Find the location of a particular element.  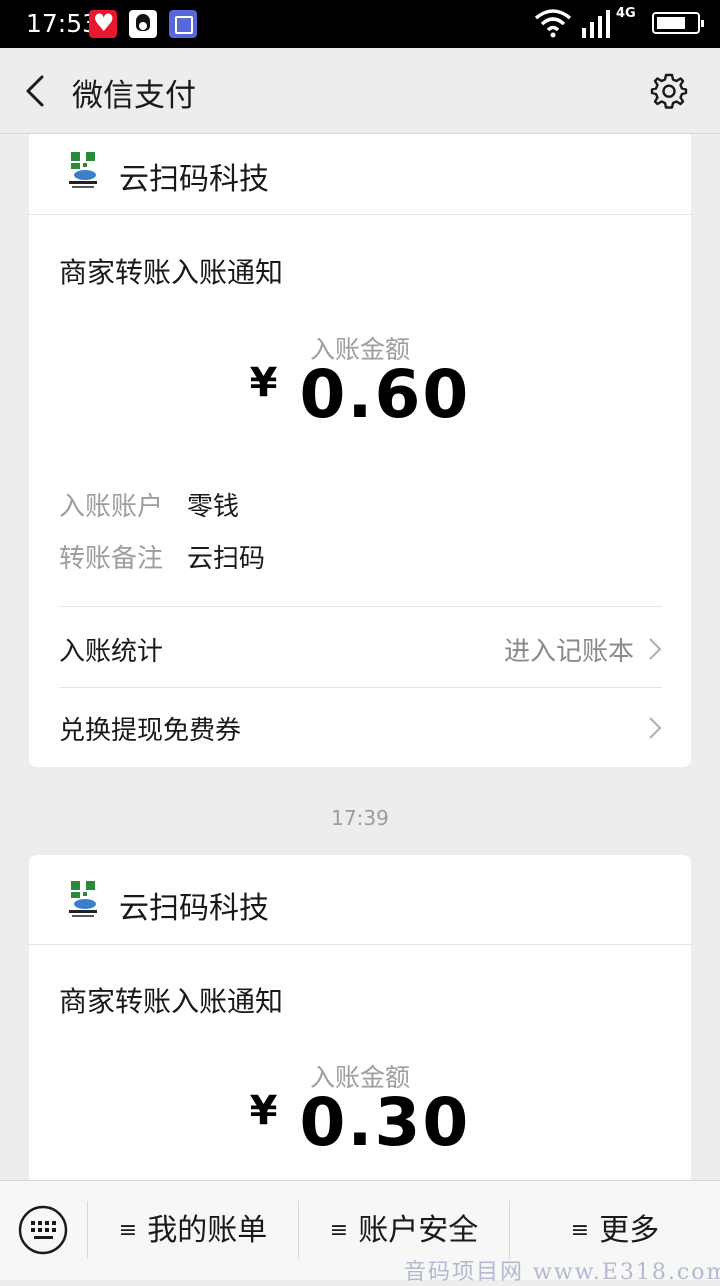

watermark: 音码项目网 www.E318.com is located at coordinates (562, 1272).